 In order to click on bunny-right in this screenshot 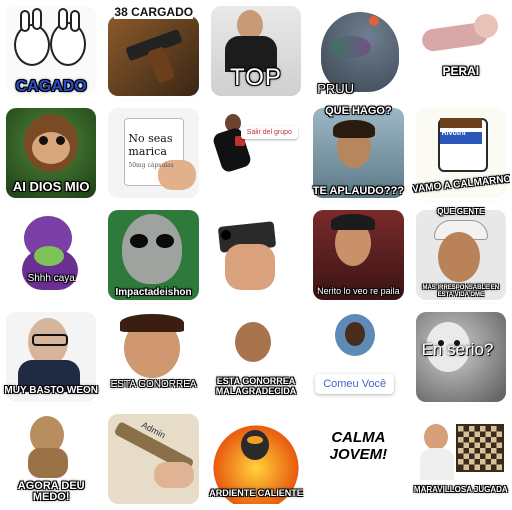, I will do `click(68, 44)`.